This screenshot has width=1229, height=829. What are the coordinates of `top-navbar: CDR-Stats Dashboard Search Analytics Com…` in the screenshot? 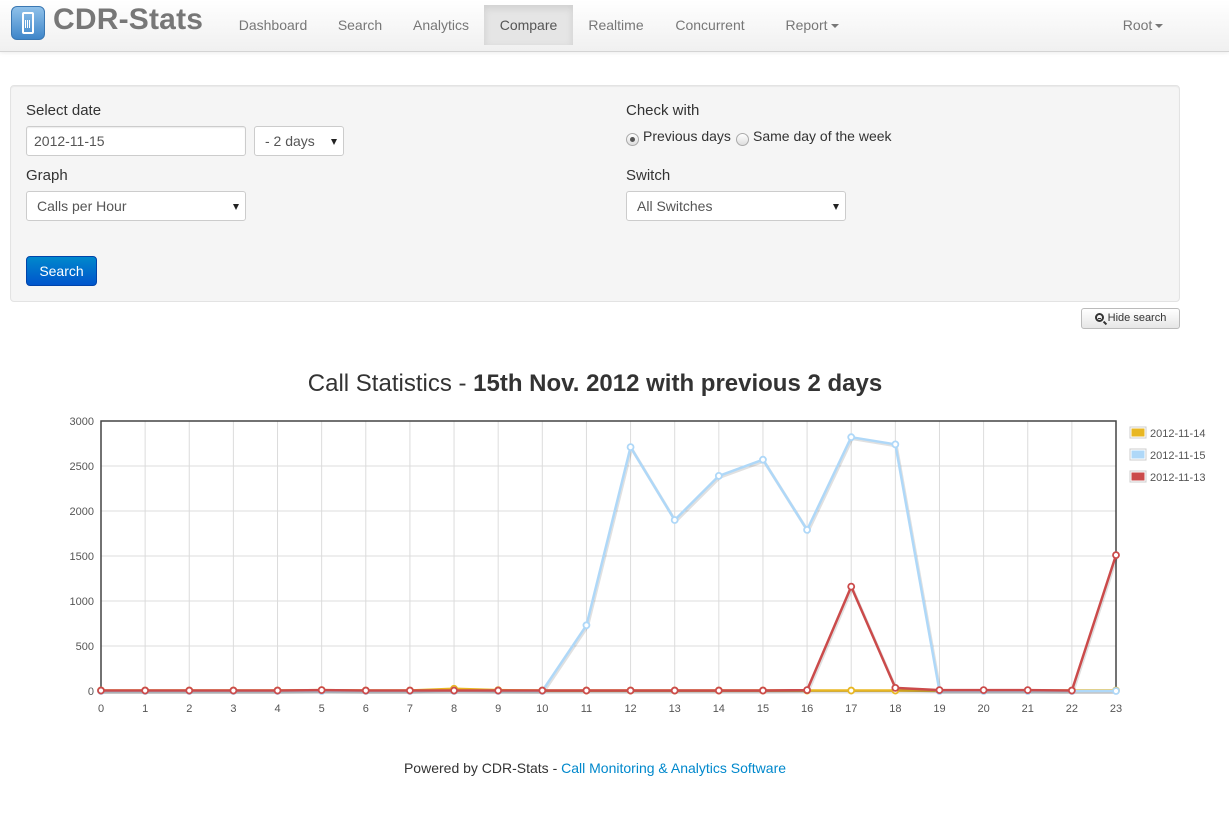 It's located at (614, 26).